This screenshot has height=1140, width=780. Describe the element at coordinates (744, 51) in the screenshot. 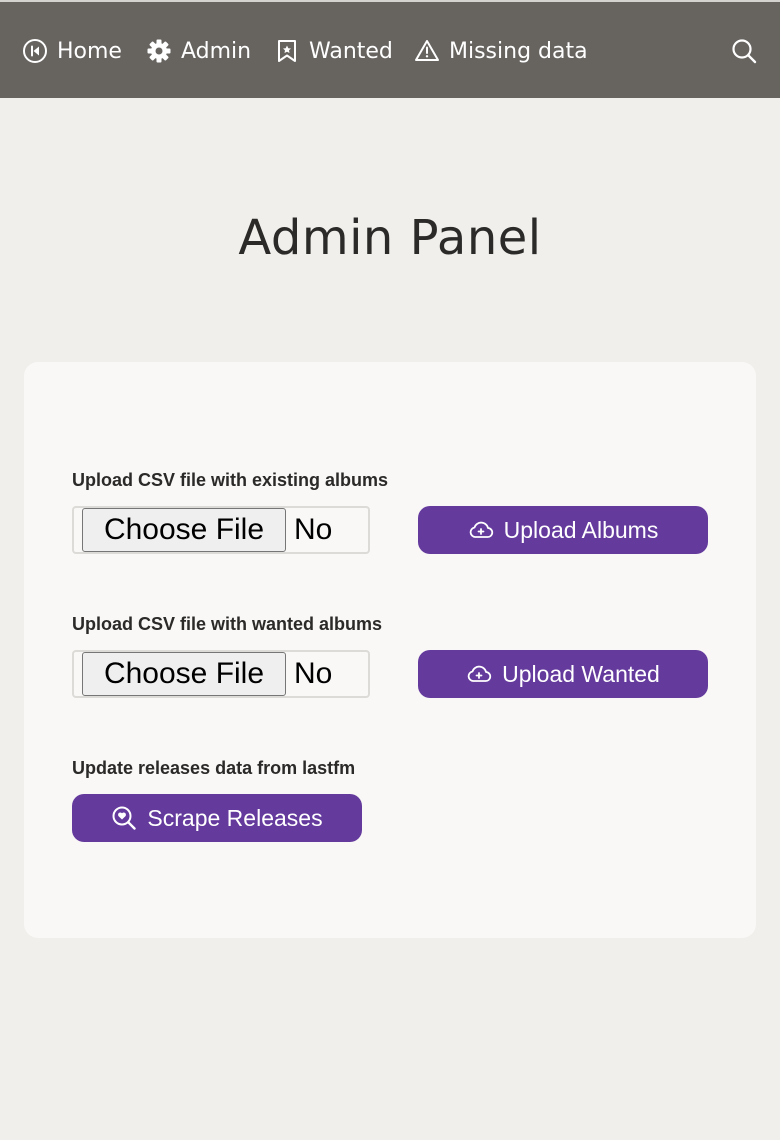

I see `search-icon` at that location.